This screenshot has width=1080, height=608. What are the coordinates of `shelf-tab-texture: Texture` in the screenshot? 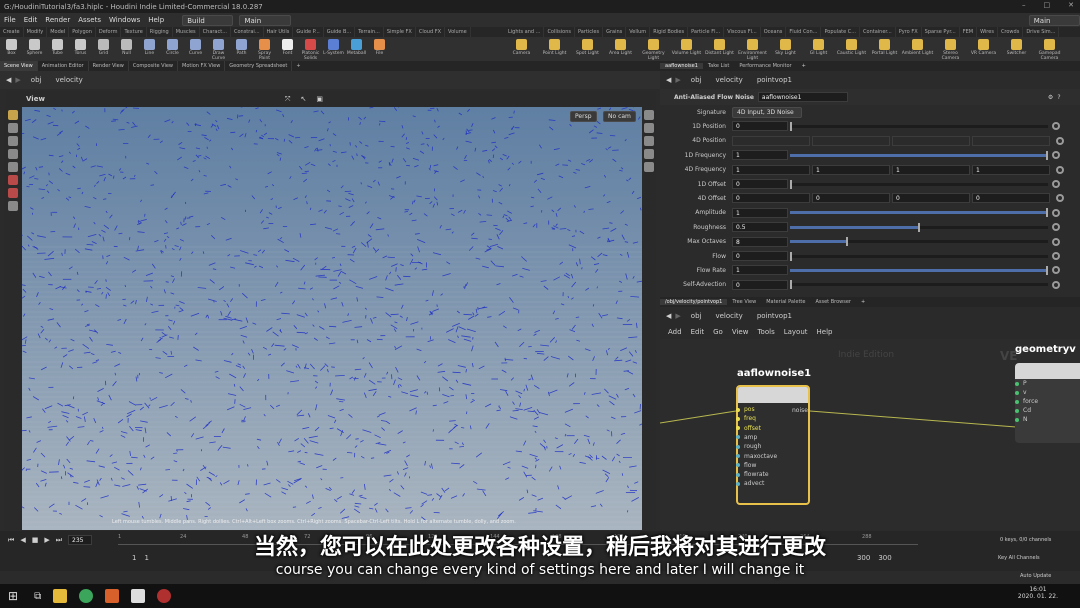 It's located at (134, 32).